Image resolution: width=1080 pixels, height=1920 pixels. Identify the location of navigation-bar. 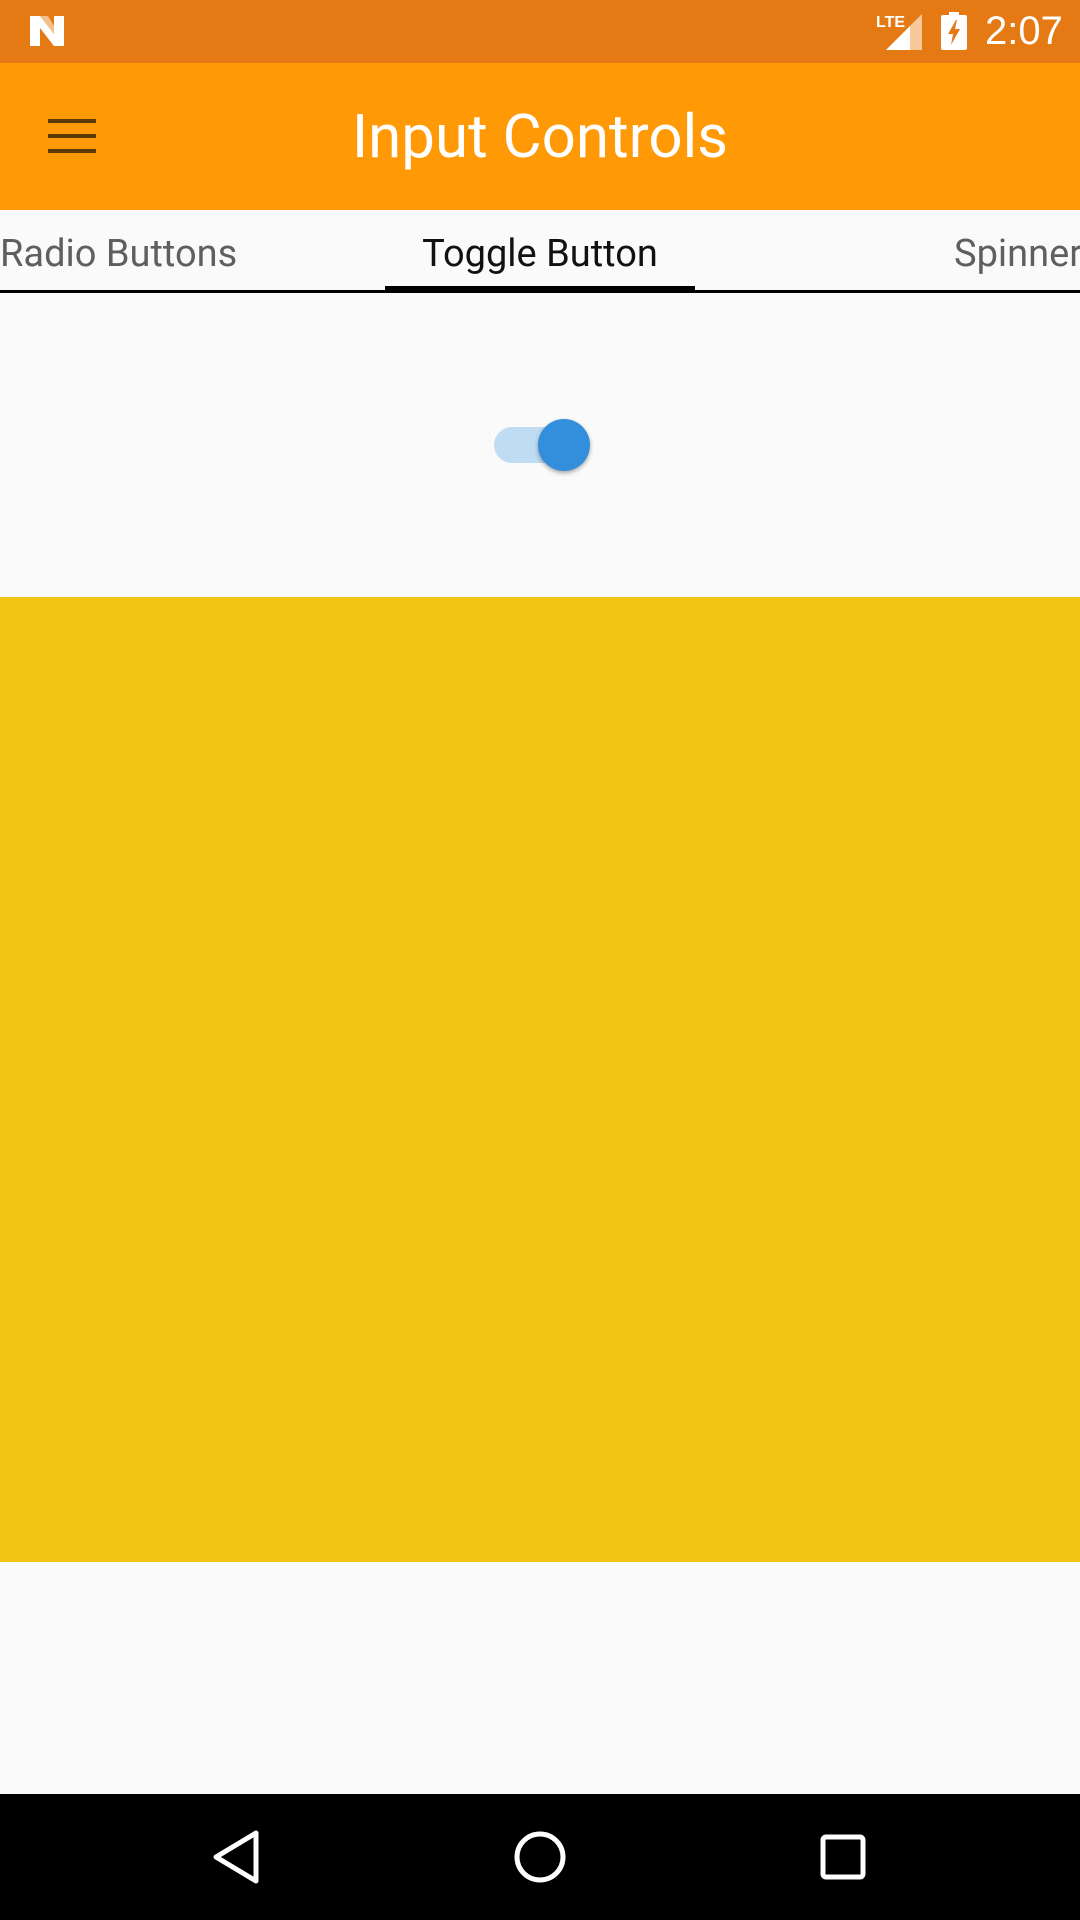
(540, 1857).